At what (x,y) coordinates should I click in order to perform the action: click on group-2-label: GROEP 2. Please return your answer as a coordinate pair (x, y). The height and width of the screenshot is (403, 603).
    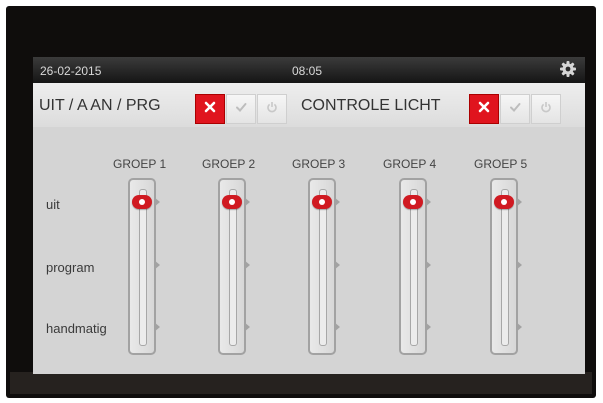
    Looking at the image, I should click on (229, 164).